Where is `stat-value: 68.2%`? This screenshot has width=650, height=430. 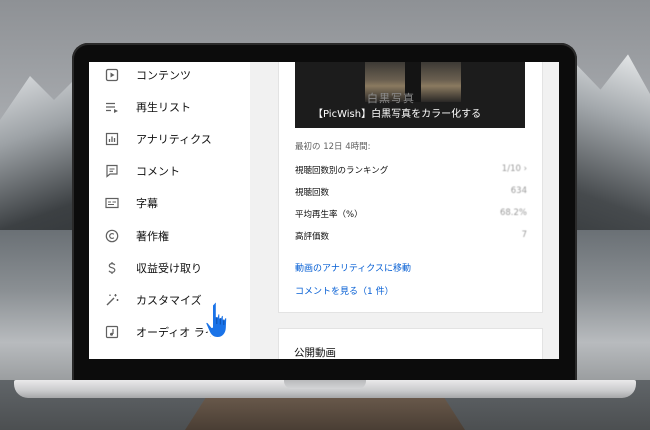
stat-value: 68.2% is located at coordinates (513, 213).